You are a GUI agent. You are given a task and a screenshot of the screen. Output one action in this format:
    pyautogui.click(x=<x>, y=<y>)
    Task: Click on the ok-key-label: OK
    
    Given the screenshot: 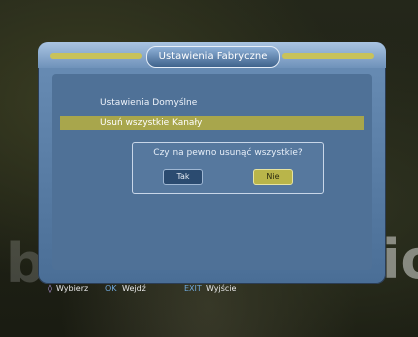 What is the action you would take?
    pyautogui.click(x=111, y=288)
    